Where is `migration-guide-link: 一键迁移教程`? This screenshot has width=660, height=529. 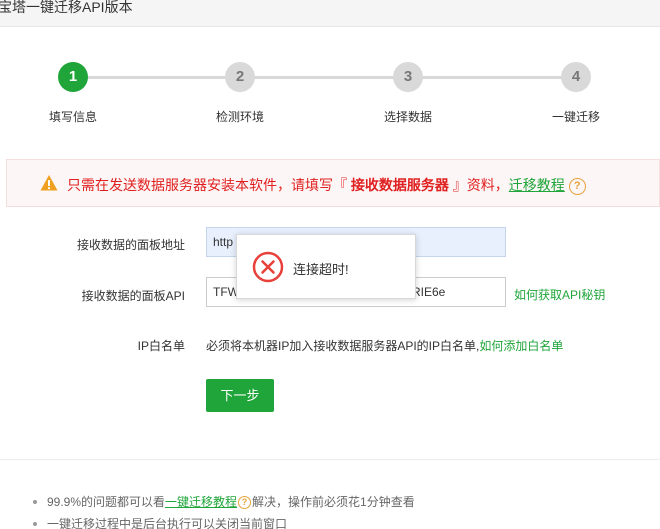 migration-guide-link: 一键迁移教程 is located at coordinates (201, 502).